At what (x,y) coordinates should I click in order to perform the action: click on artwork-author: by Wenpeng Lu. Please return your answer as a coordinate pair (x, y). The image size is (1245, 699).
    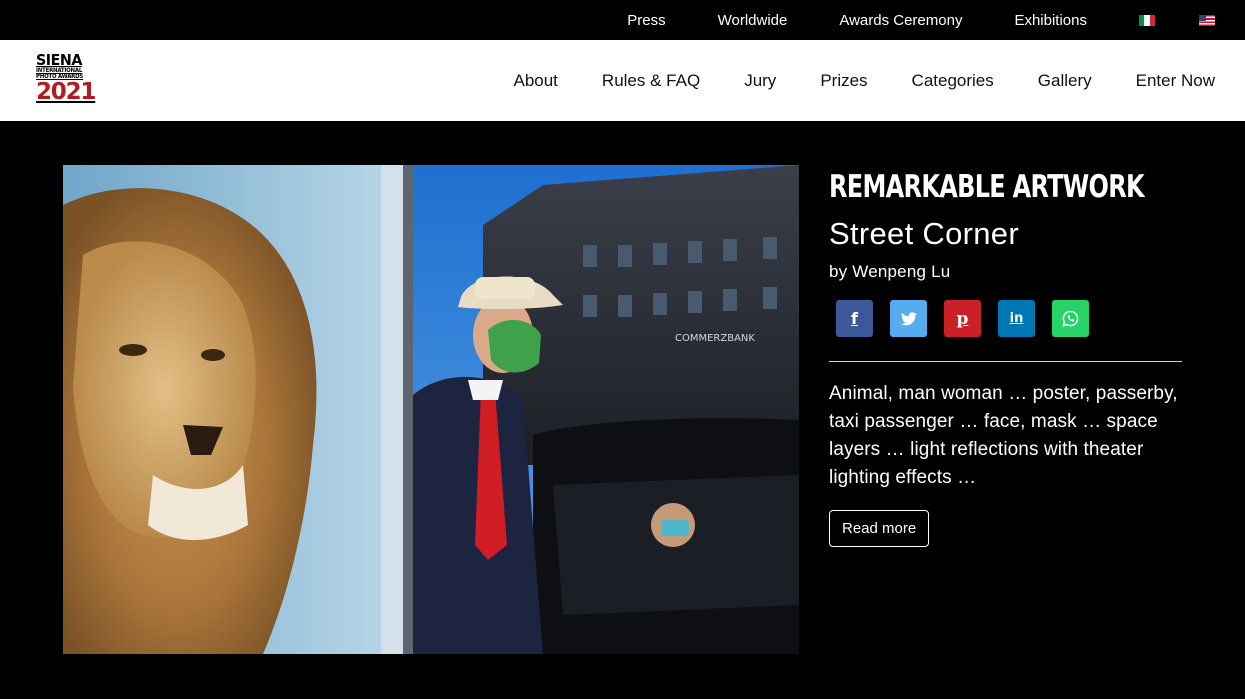
    Looking at the image, I should click on (890, 271).